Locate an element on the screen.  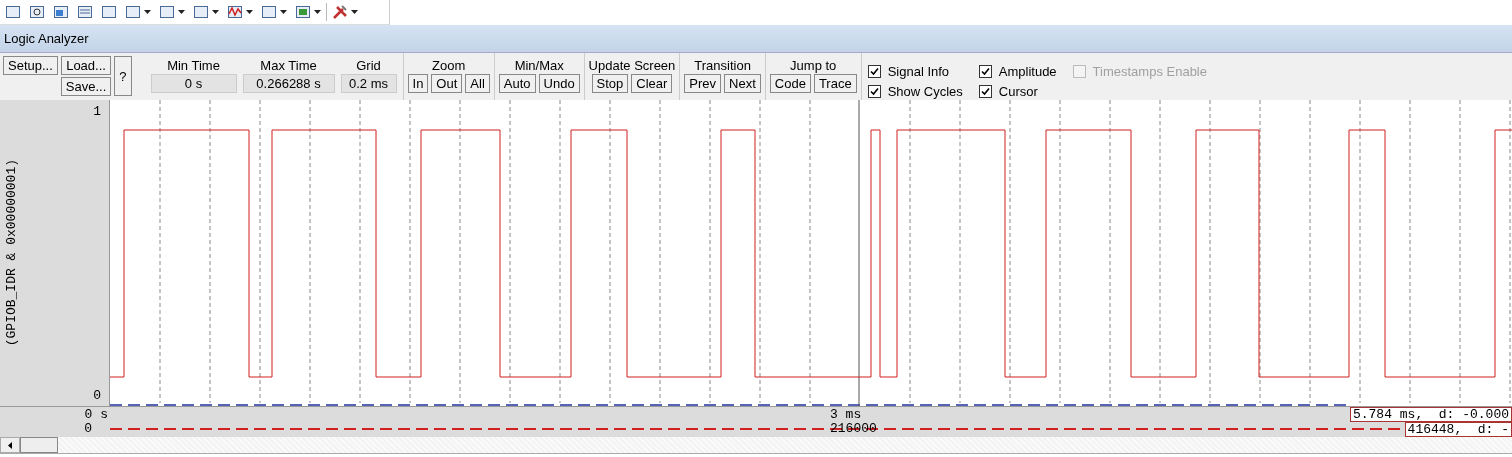
field-value: 0.2 ms is located at coordinates (368, 83).